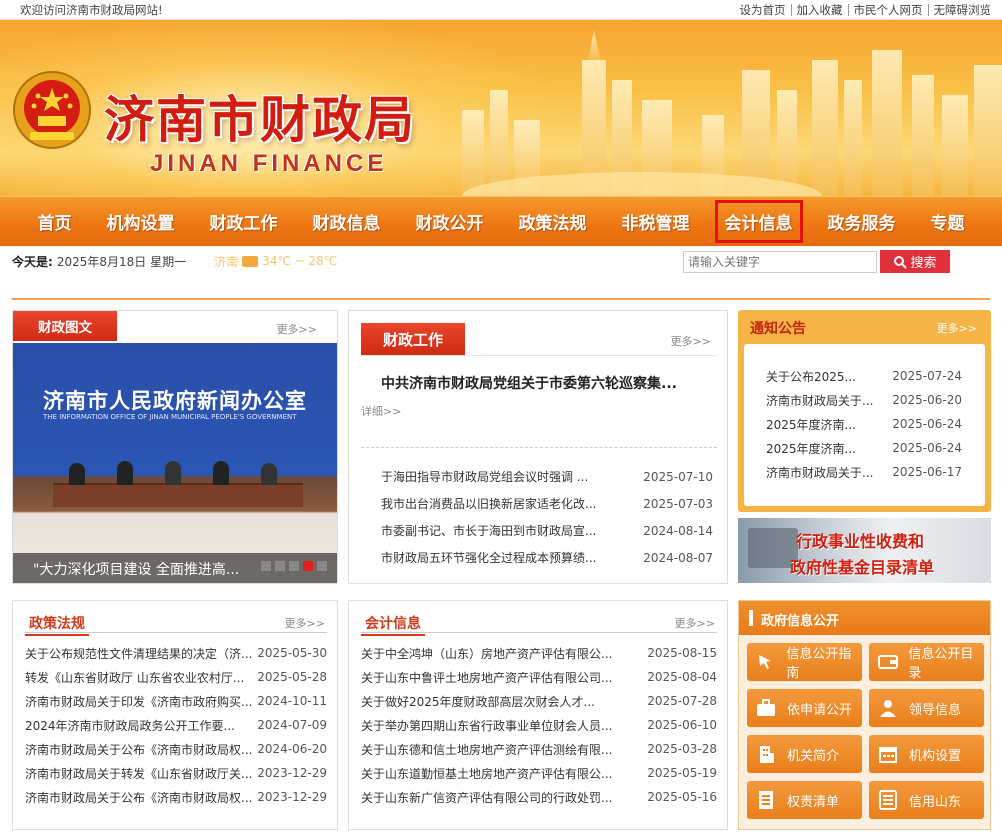 The height and width of the screenshot is (837, 1002). Describe the element at coordinates (539, 773) in the screenshot. I see `list-item: 关于山东道勤恒基土地房地产资产评估有限公... 2025-05-19` at that location.